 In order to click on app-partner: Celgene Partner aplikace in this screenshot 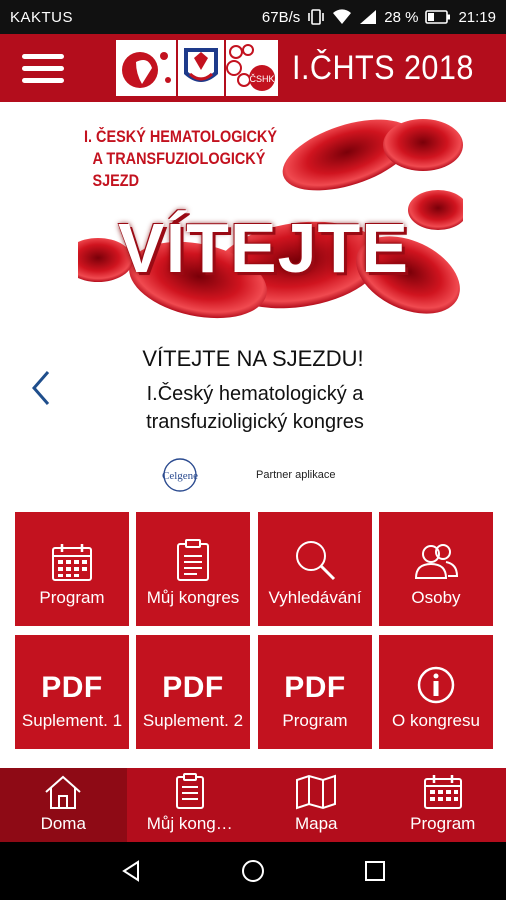, I will do `click(260, 475)`.